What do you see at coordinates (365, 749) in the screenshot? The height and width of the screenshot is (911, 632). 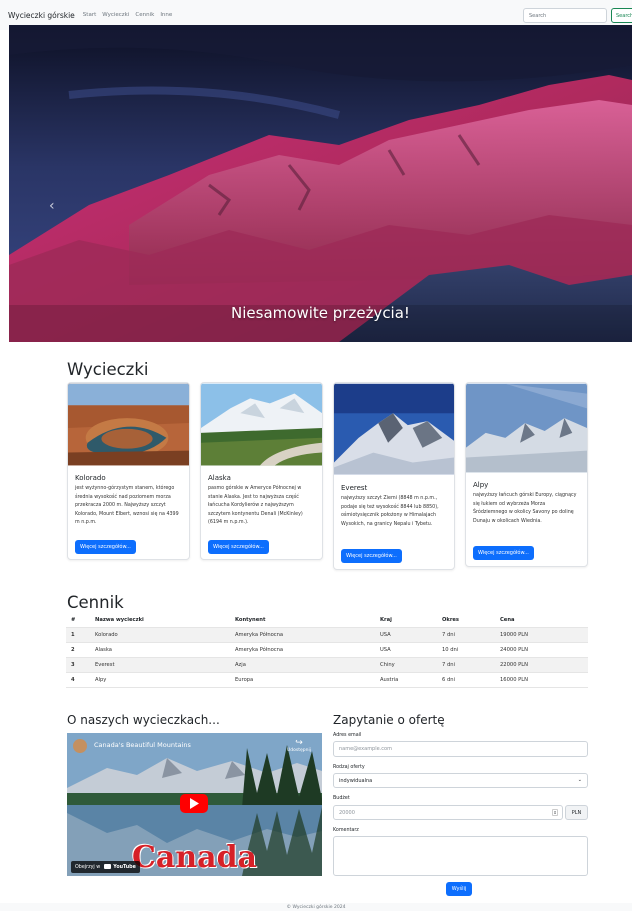 I see `email-placeholder: name@example.com` at bounding box center [365, 749].